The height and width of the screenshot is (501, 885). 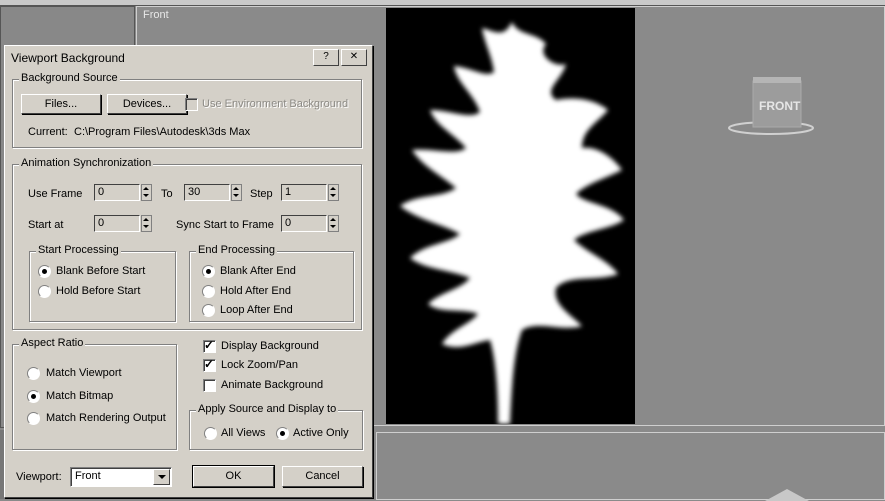 What do you see at coordinates (209, 364) in the screenshot?
I see `lock-zoom-pan-checkbox: ✓` at bounding box center [209, 364].